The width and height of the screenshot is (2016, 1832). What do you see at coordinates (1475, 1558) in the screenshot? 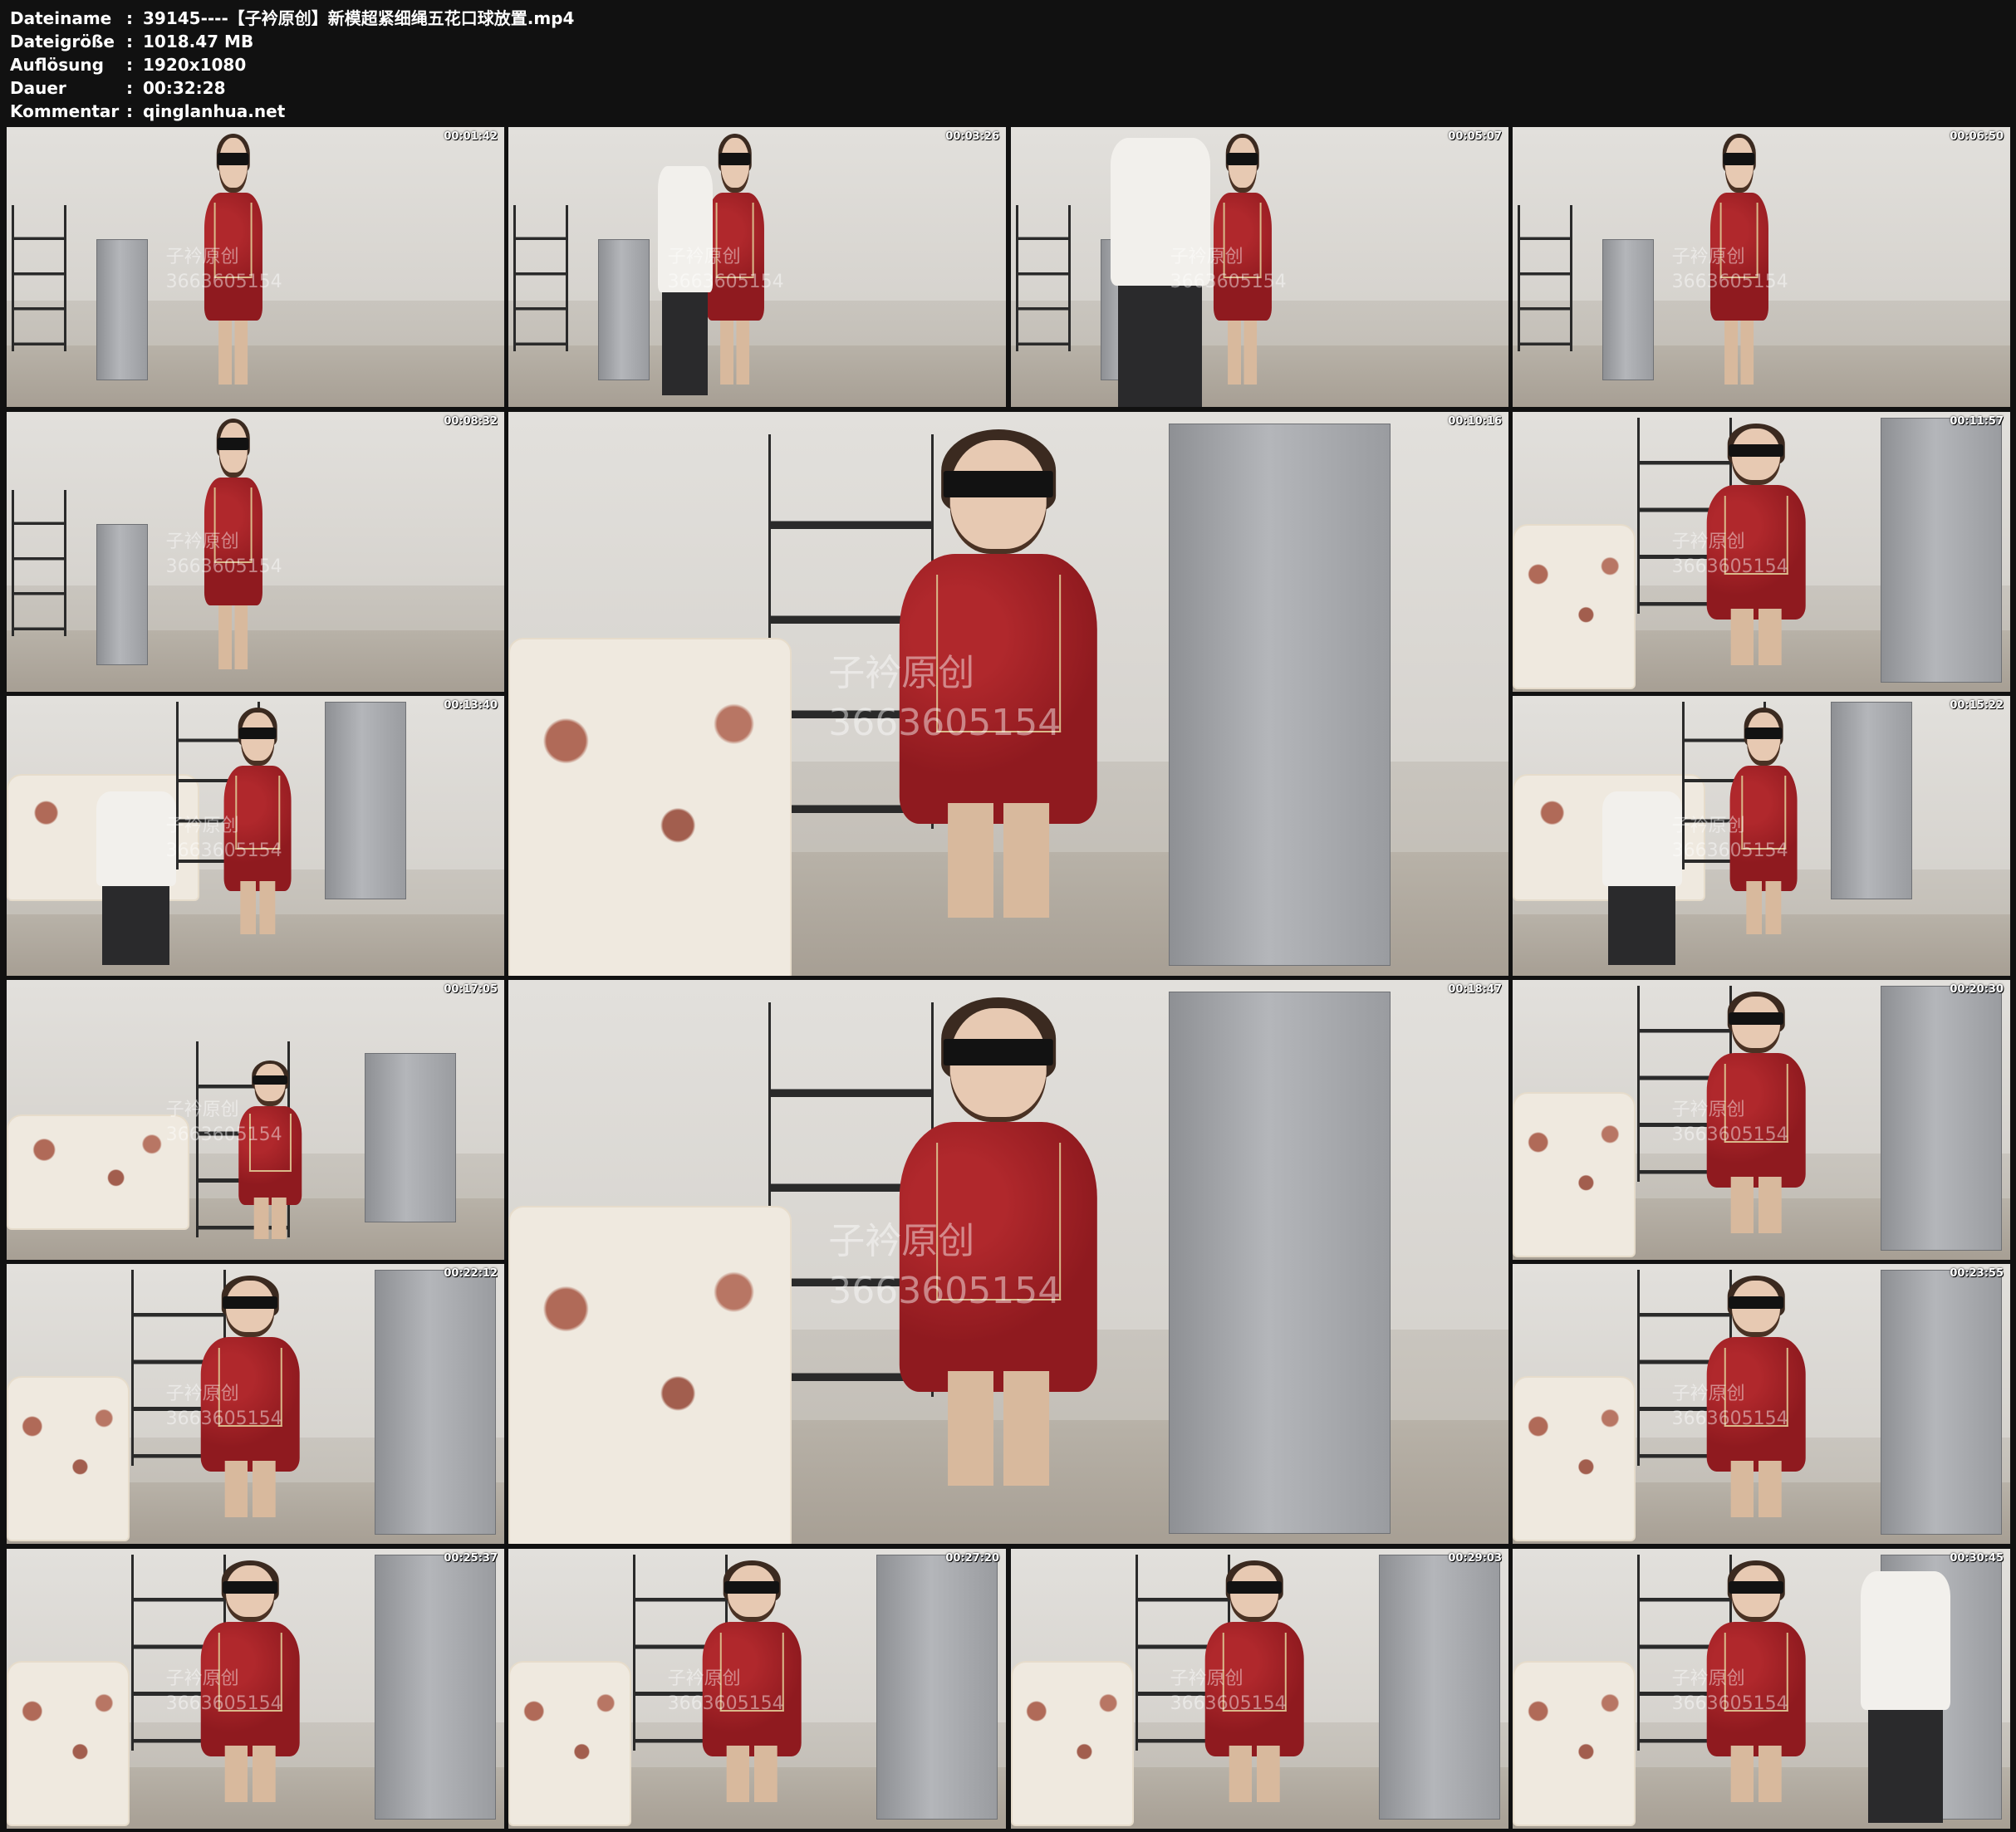
I see `thumbnail-timestamp: 00:29:03` at bounding box center [1475, 1558].